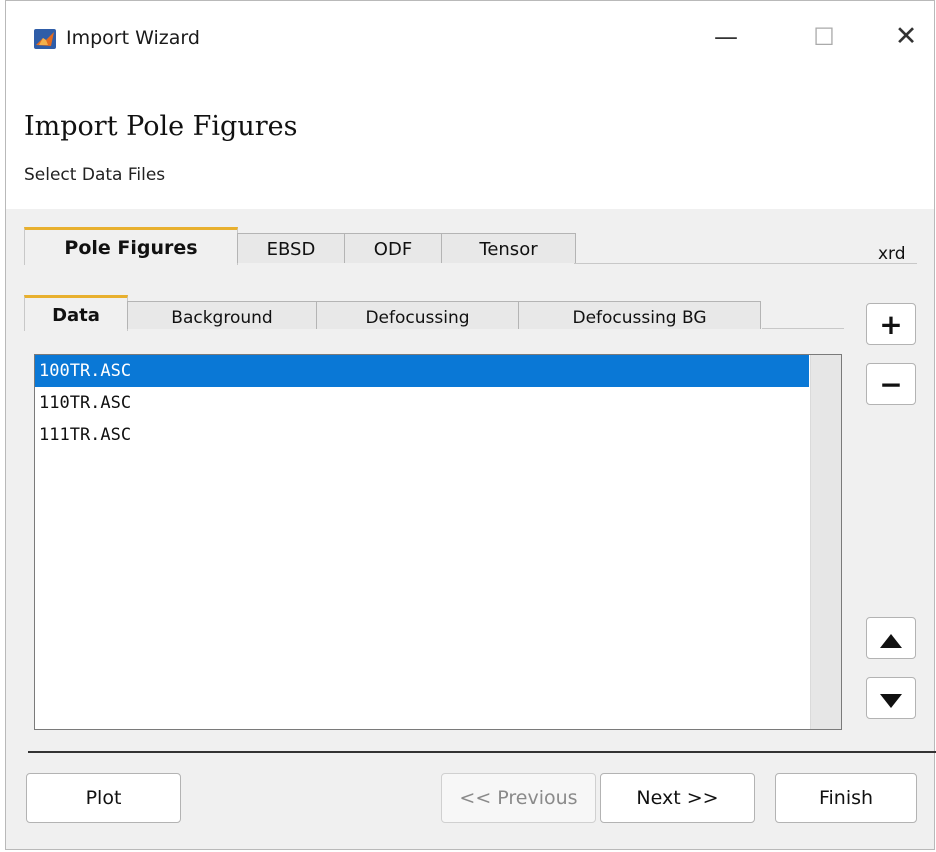  I want to click on file-list-item: 111TR.ASC, so click(422, 435).